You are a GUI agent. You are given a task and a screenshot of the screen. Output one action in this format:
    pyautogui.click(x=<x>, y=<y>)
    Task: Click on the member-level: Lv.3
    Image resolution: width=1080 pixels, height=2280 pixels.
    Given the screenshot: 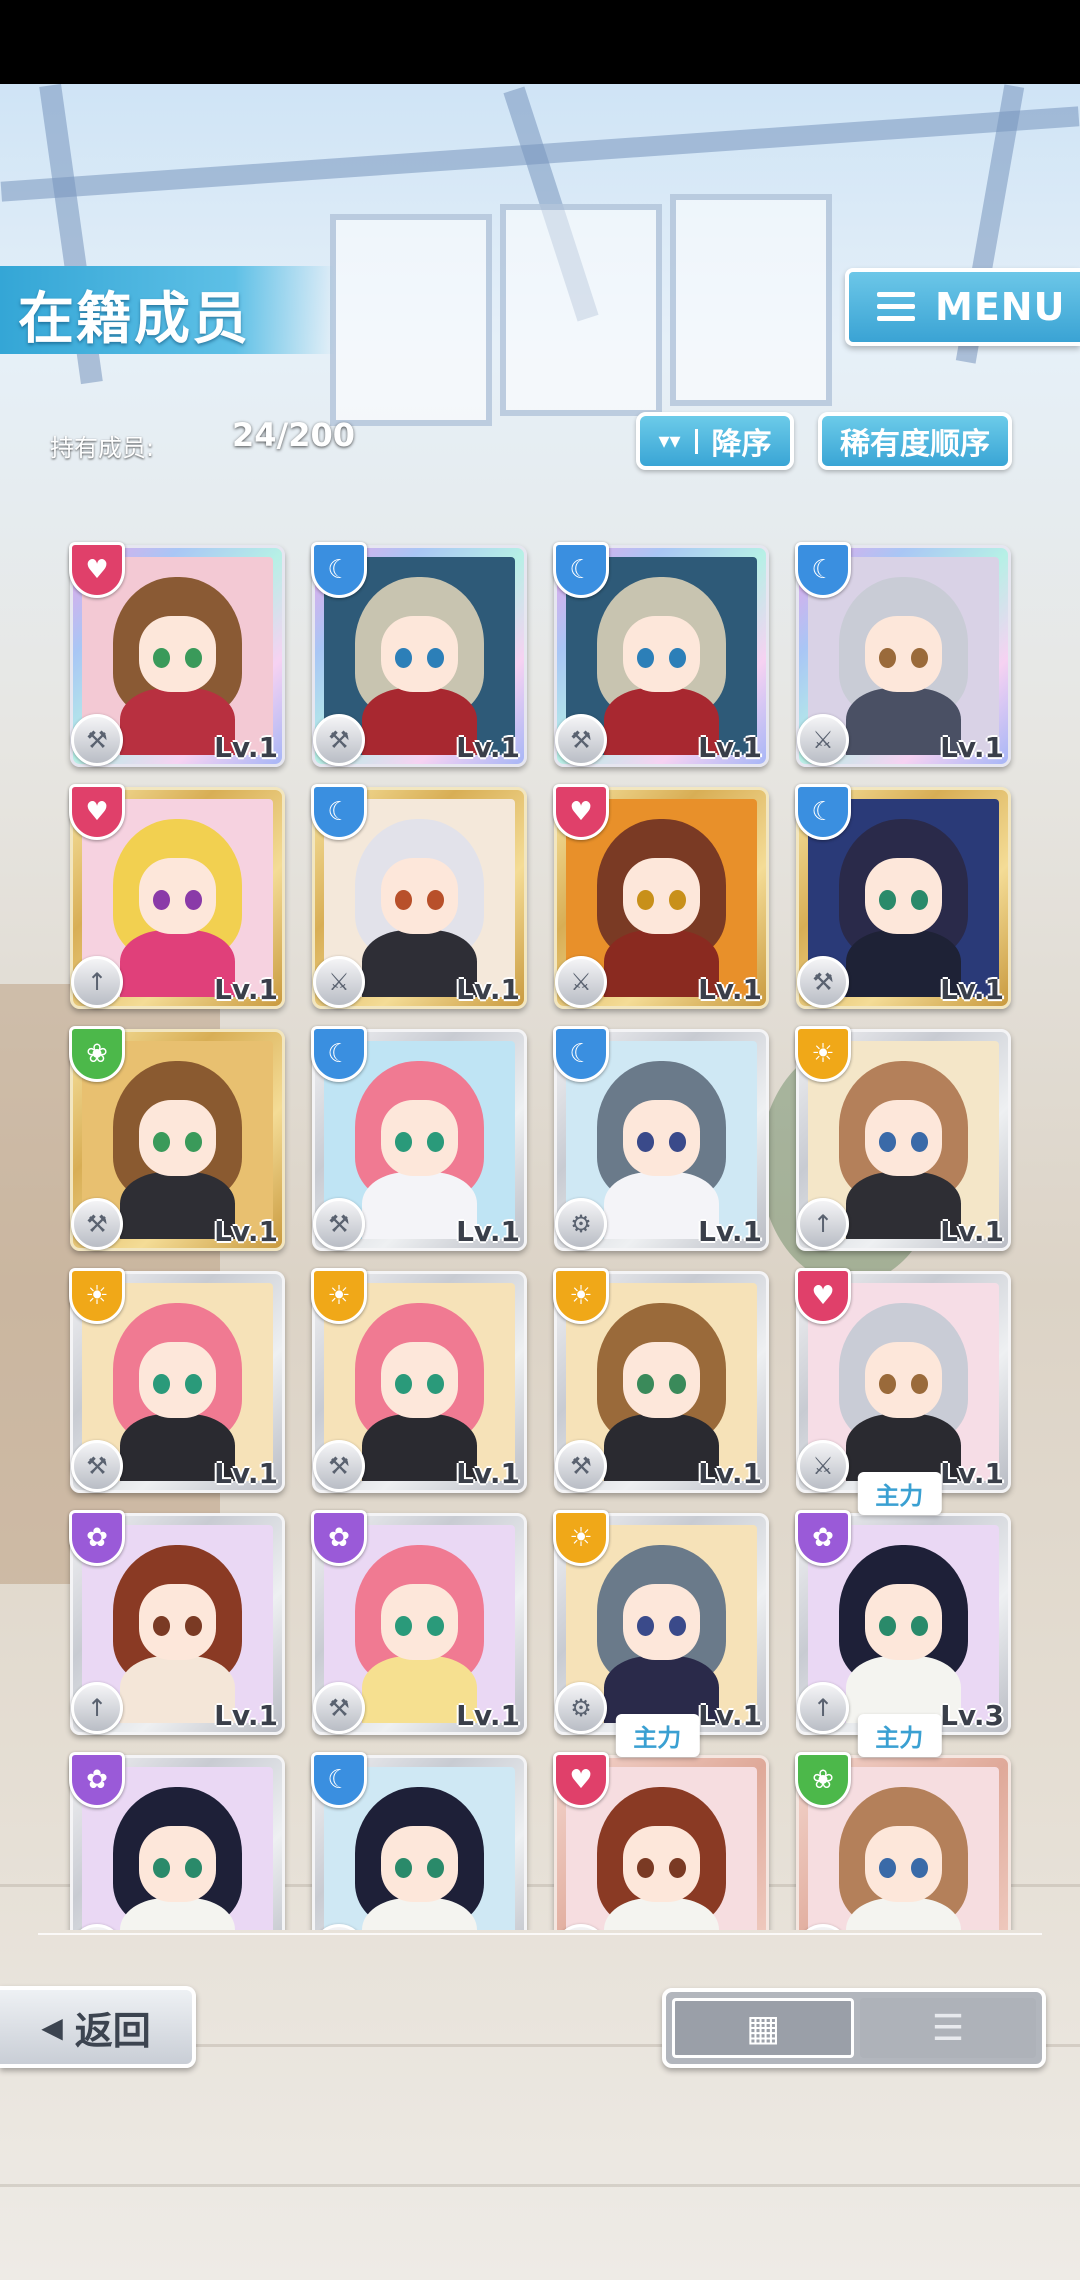 What is the action you would take?
    pyautogui.click(x=972, y=1715)
    